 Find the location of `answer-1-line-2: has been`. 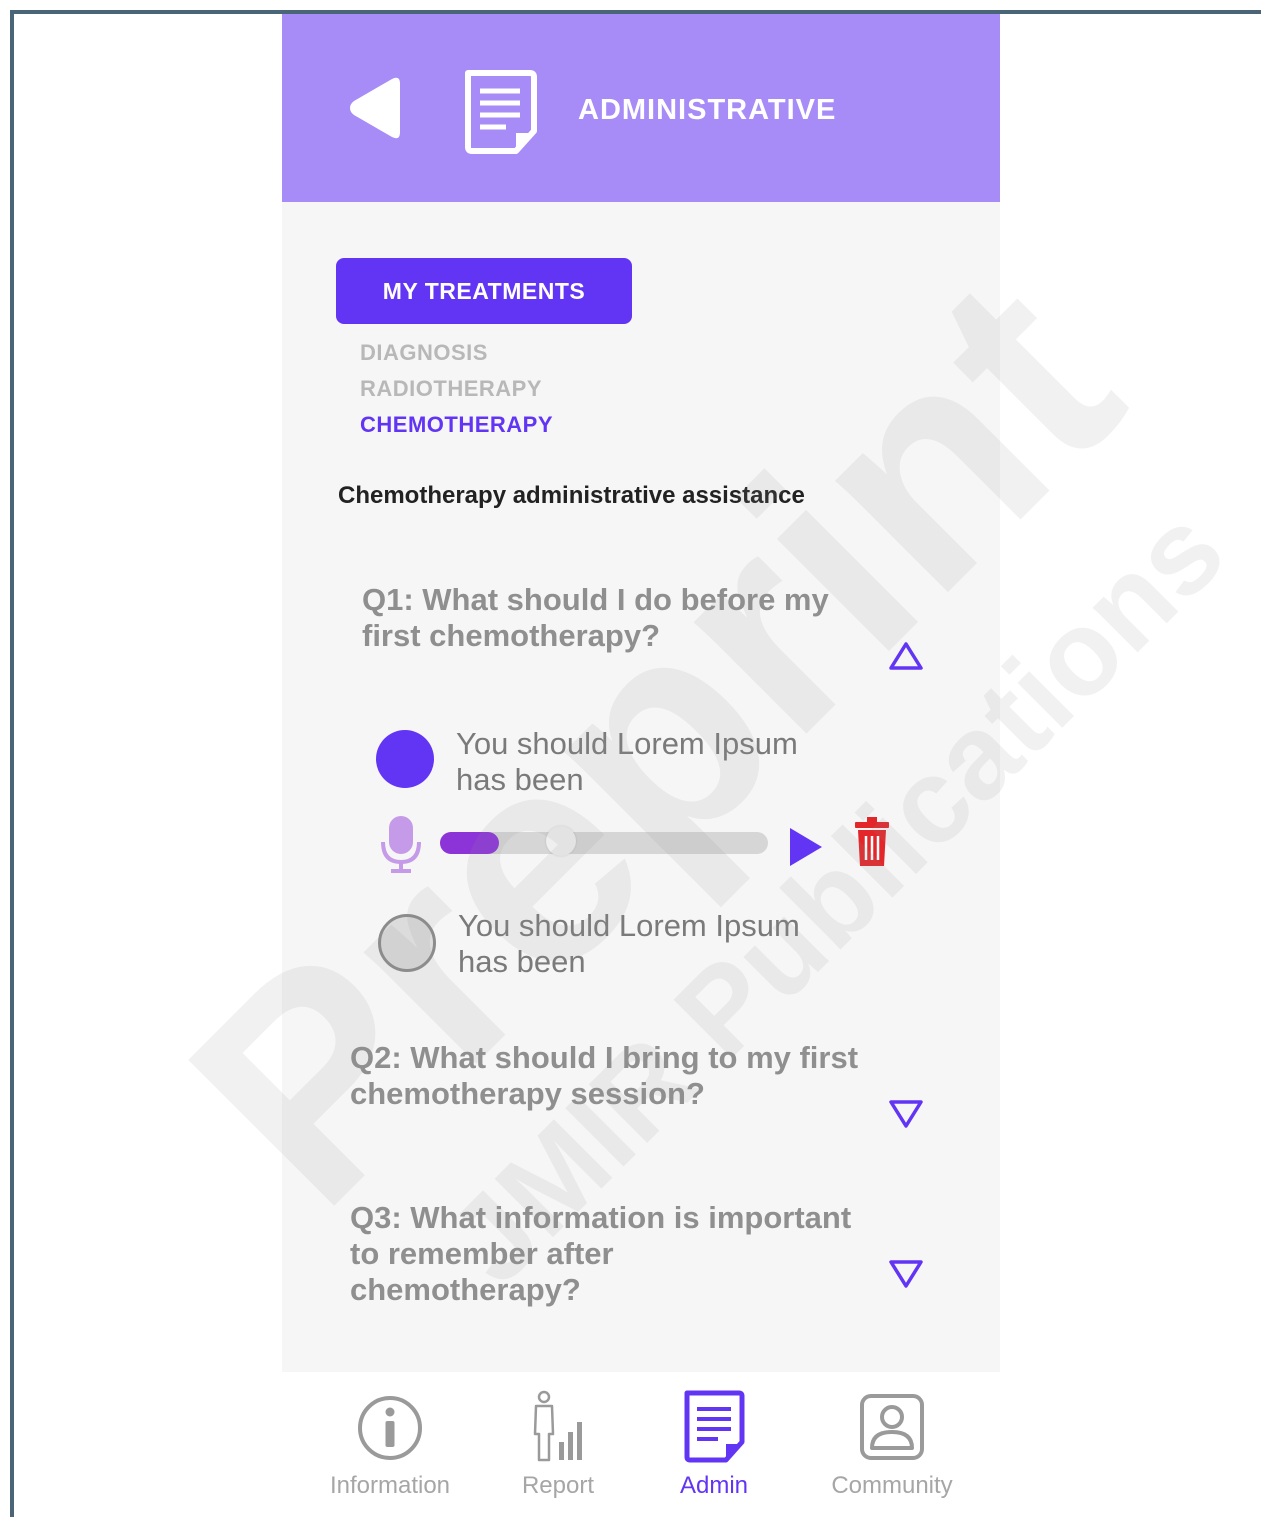

answer-1-line-2: has been is located at coordinates (520, 779).